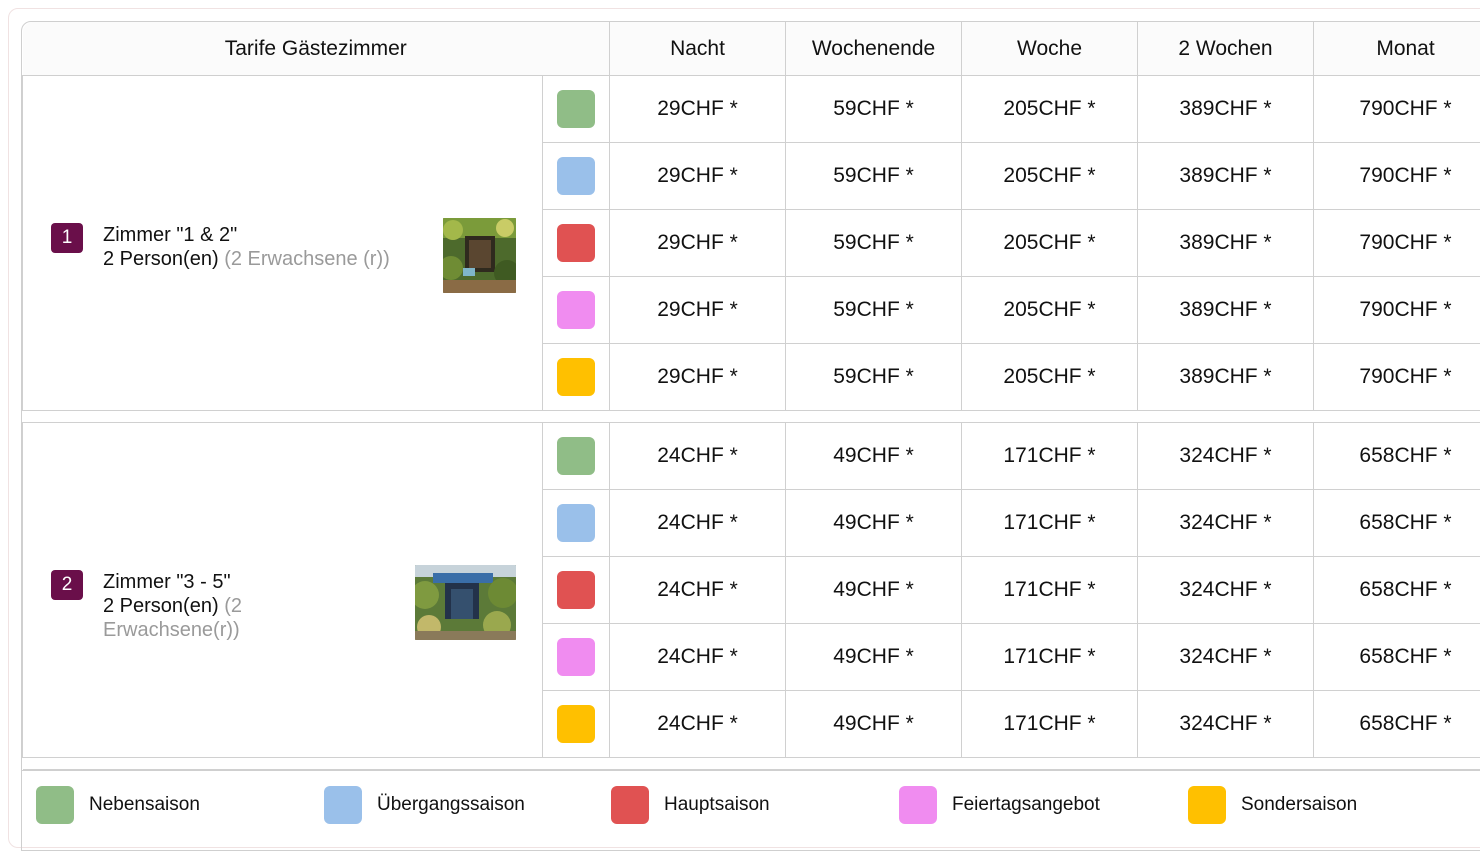 This screenshot has height=851, width=1480. Describe the element at coordinates (233, 582) in the screenshot. I see `room-name: Zimmer "3 - 5"` at that location.